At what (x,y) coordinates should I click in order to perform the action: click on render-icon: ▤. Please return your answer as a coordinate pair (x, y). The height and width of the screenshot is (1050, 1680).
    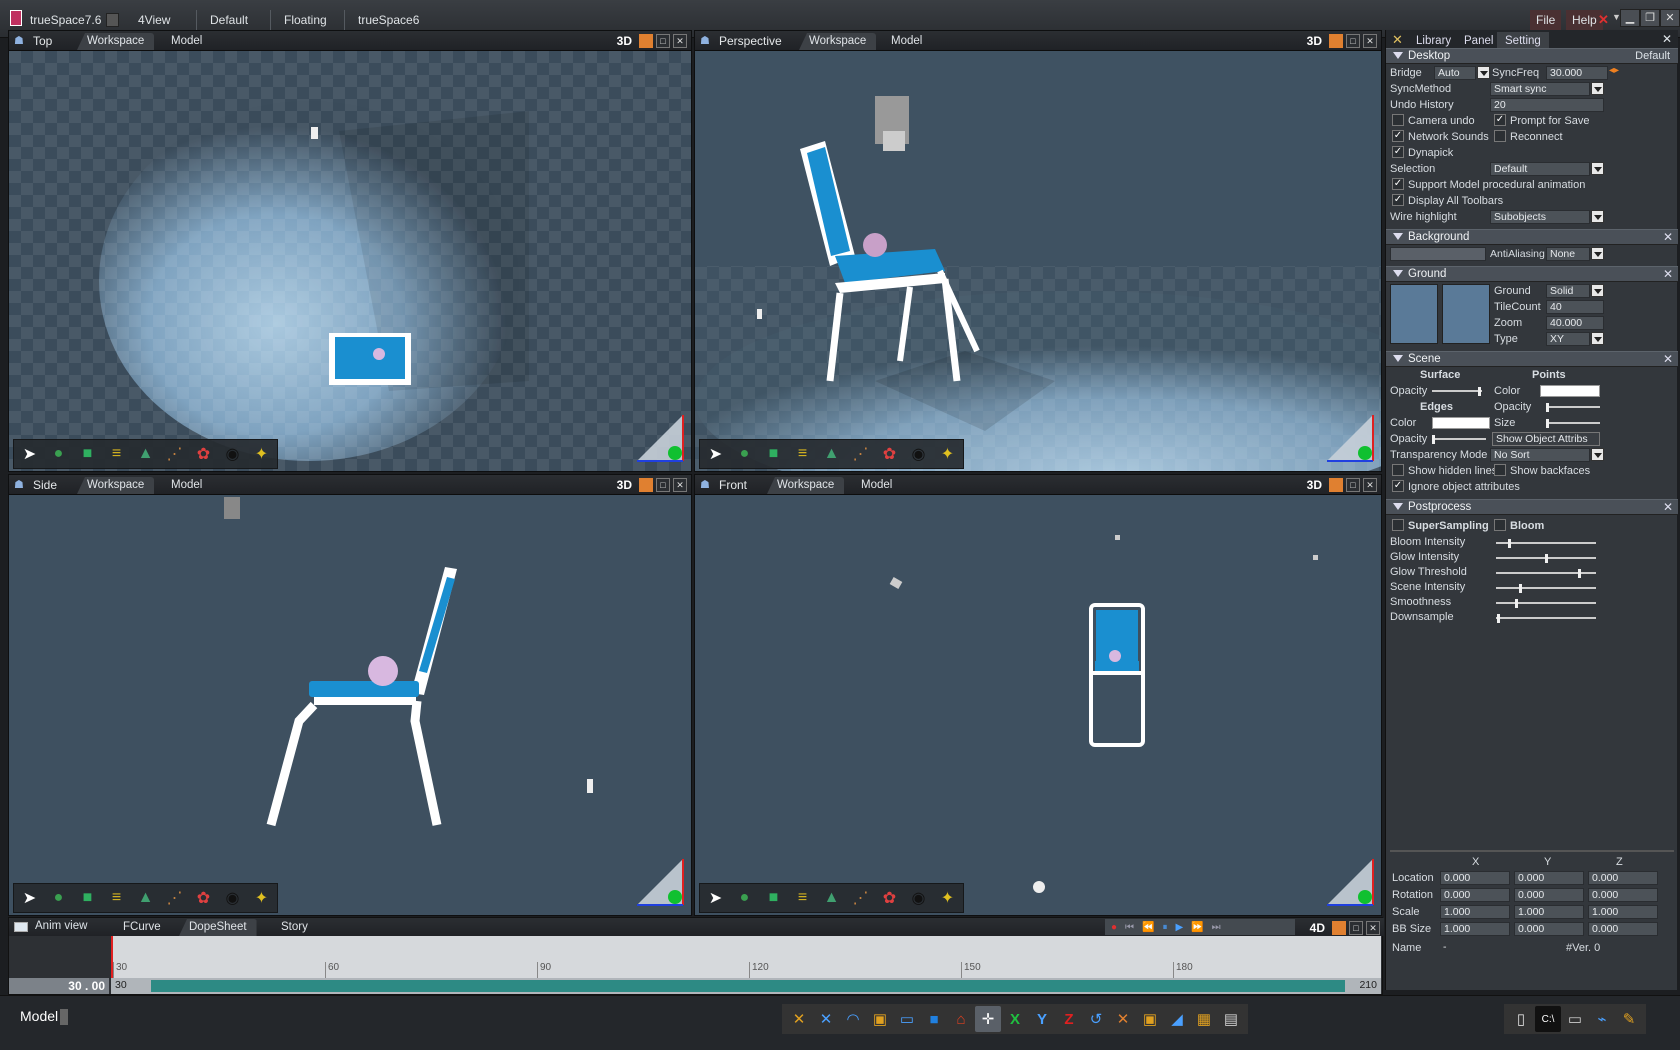
    Looking at the image, I should click on (1231, 1019).